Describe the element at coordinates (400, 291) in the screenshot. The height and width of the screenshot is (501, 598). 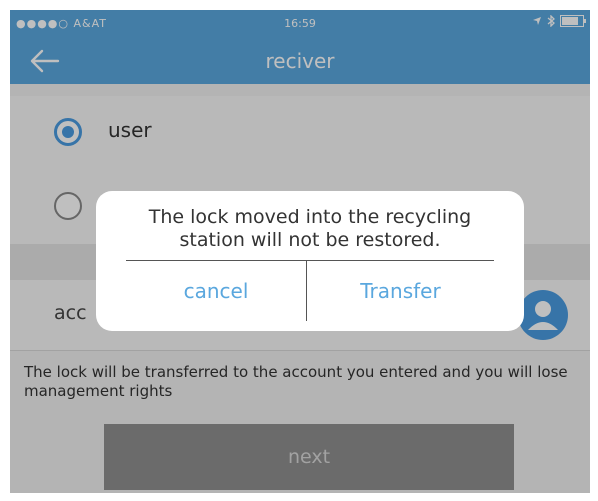
I see `transfer-button: Transfer` at that location.